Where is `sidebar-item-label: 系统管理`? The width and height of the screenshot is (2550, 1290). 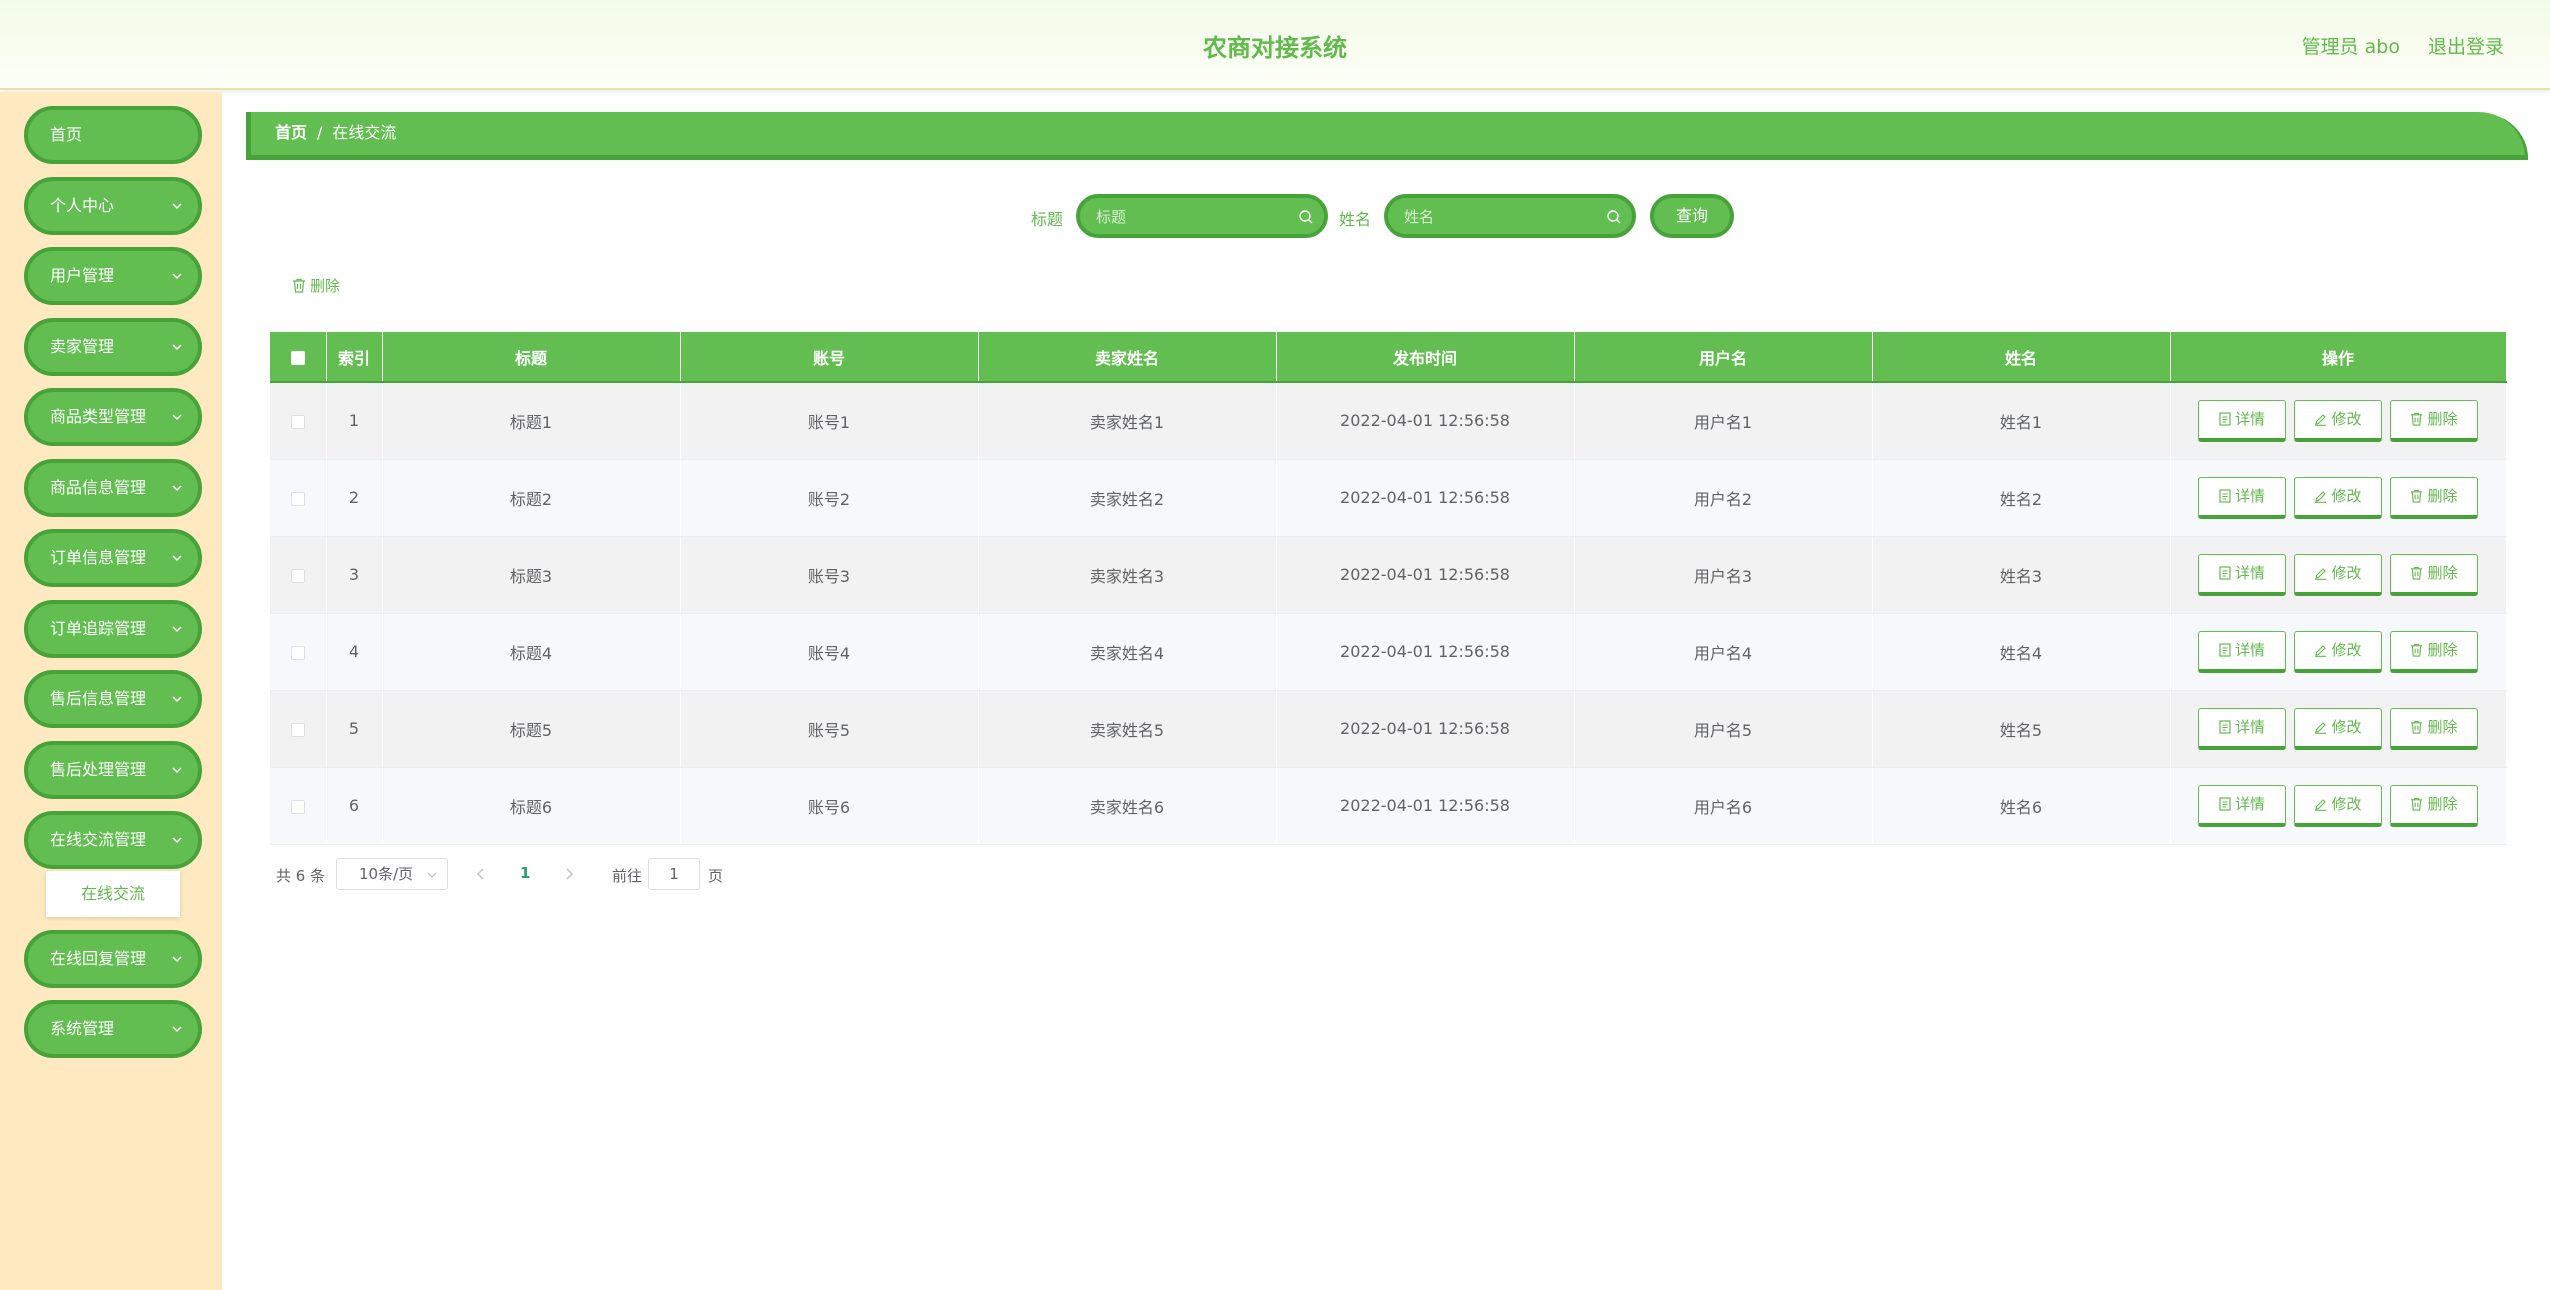
sidebar-item-label: 系统管理 is located at coordinates (82, 1028).